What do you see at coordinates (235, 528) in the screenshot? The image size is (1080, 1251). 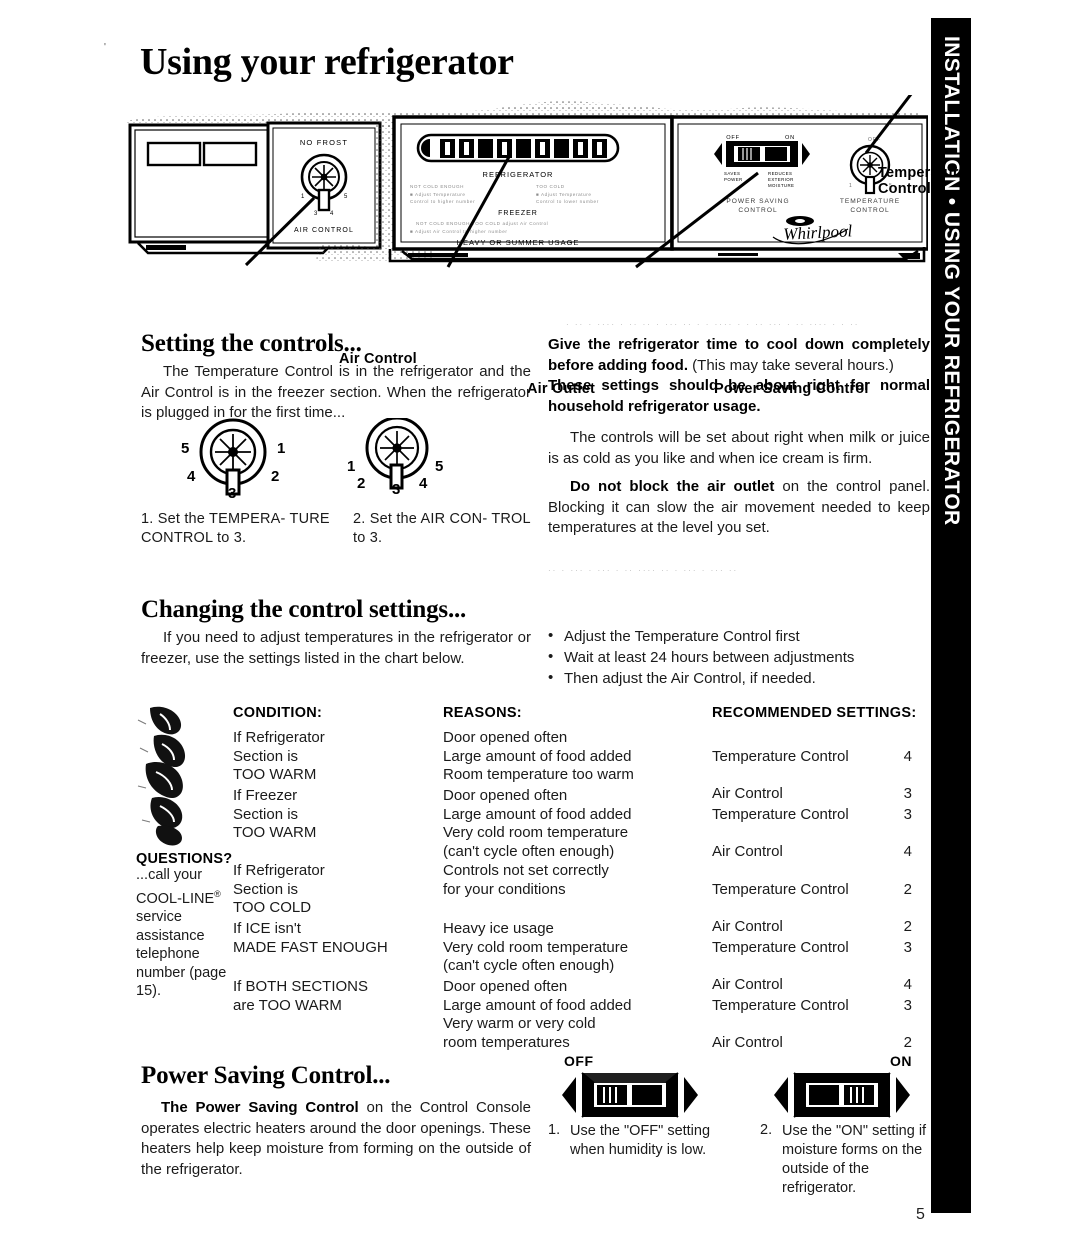 I see `dial-1-caption: 1. Set the TEMPERA- TURE CONTROL to 3.` at bounding box center [235, 528].